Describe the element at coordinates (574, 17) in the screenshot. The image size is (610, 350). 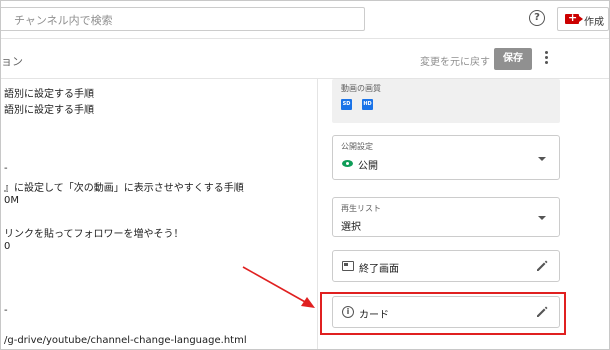
I see `video-camera-icon` at that location.